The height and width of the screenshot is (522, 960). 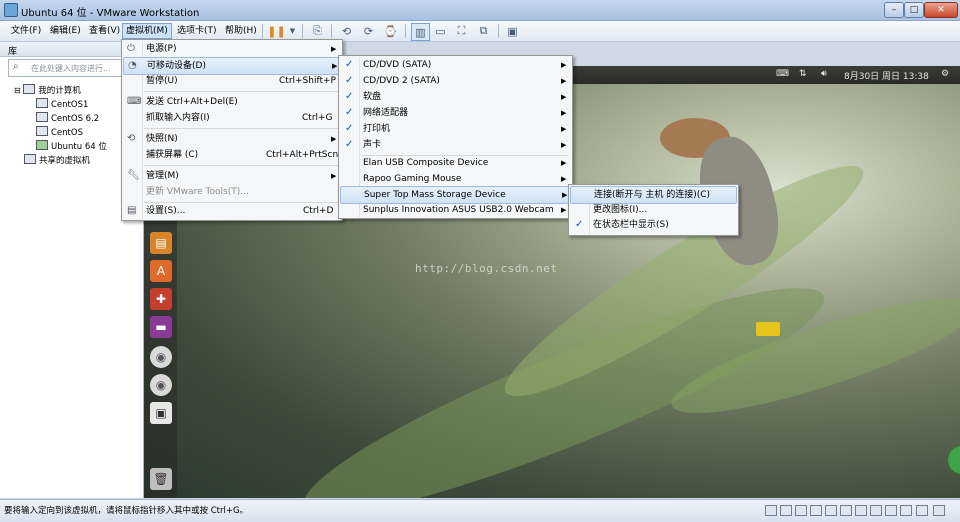 I want to click on device-item: ✓ 网络适配器 ▶, so click(x=454, y=113).